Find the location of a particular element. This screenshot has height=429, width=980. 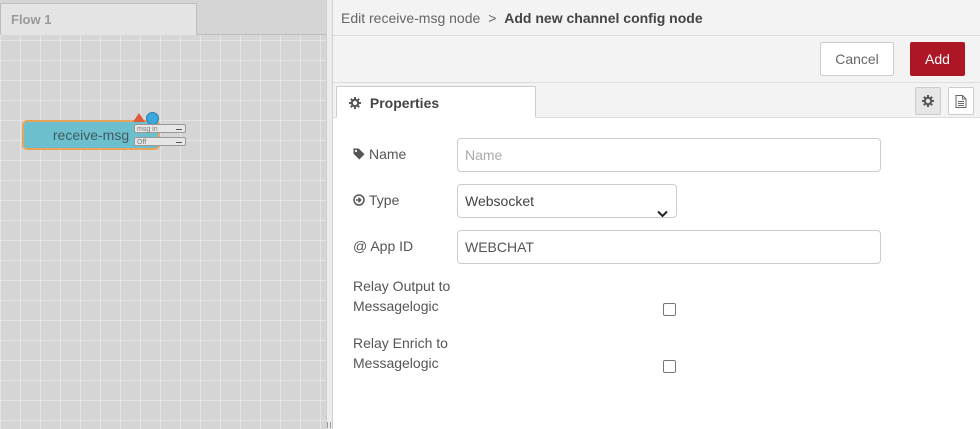

tab-properties: Properties is located at coordinates (436, 102).